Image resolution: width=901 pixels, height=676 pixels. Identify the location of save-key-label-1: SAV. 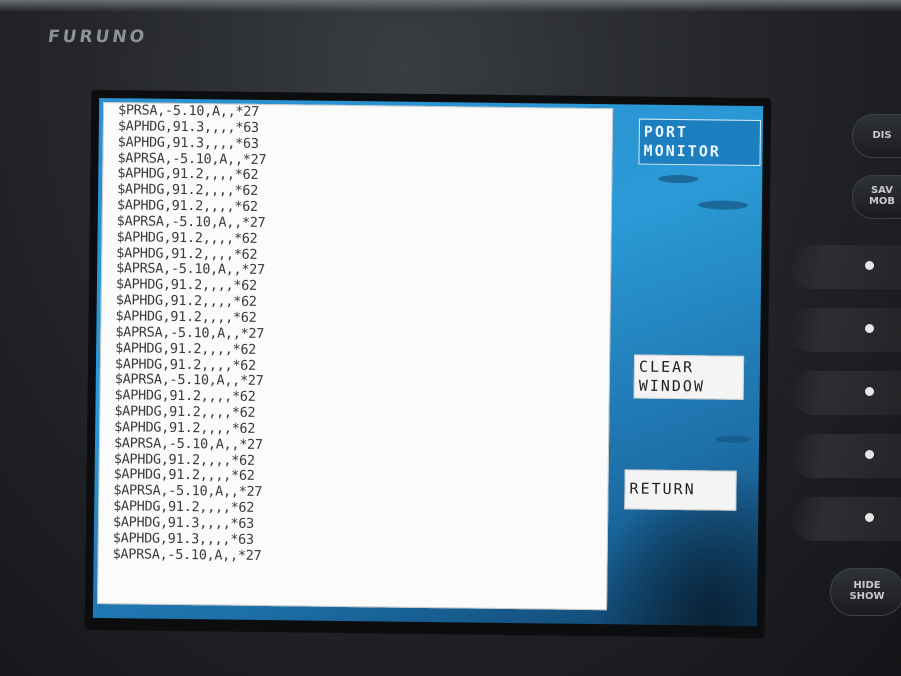
(881, 190).